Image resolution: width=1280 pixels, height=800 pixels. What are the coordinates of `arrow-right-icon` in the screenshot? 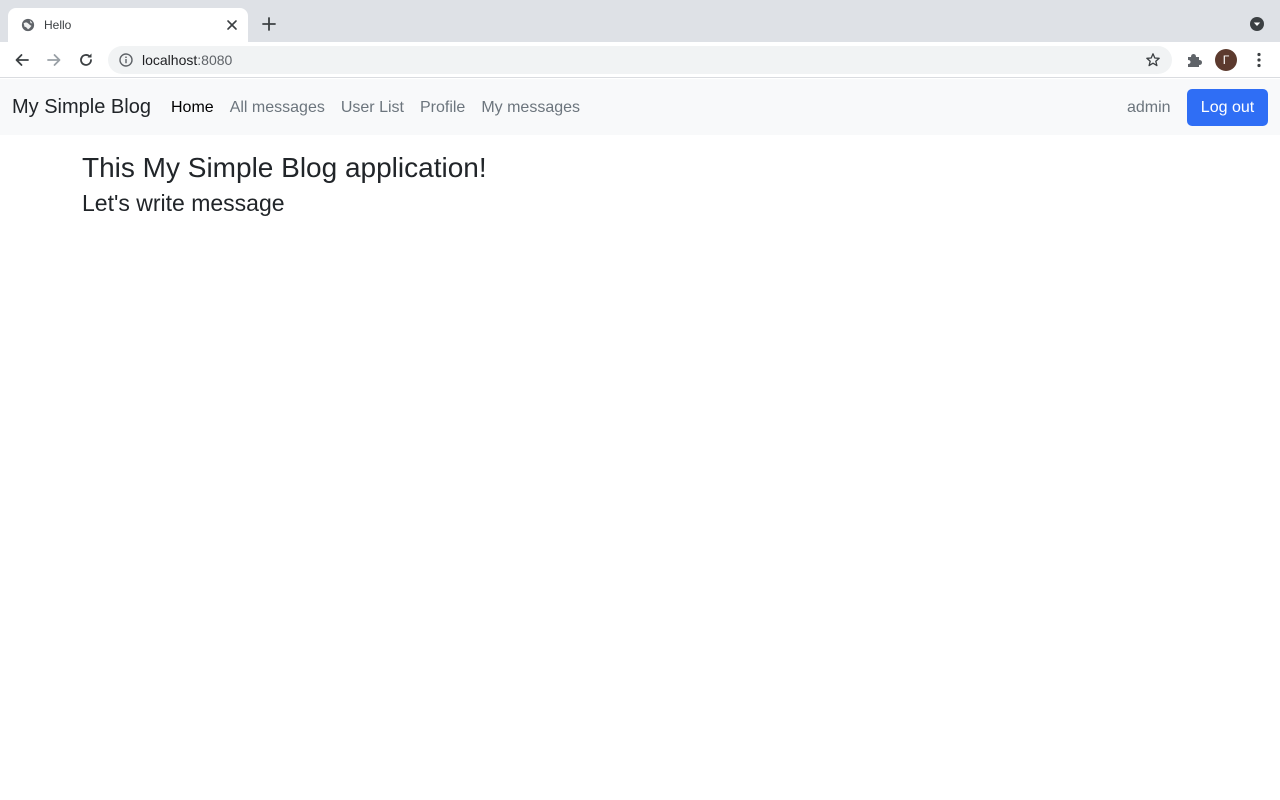 It's located at (54, 60).